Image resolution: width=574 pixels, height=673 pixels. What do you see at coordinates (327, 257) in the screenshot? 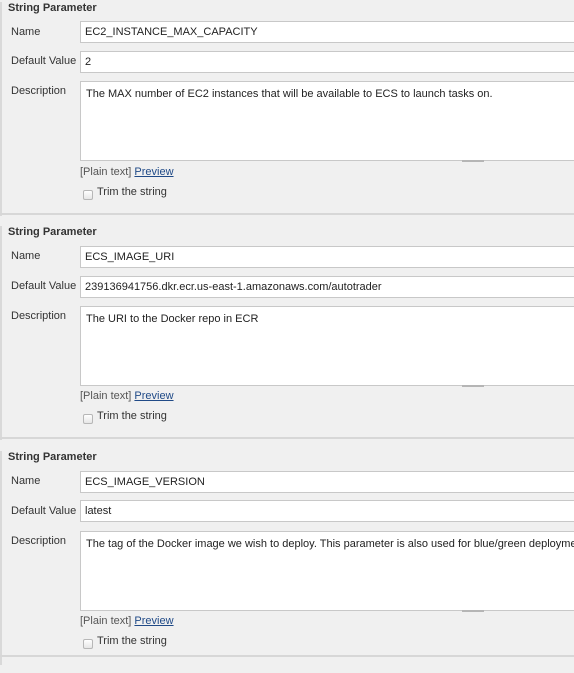
I see `name-input: ECS_IMAGE_URI` at bounding box center [327, 257].